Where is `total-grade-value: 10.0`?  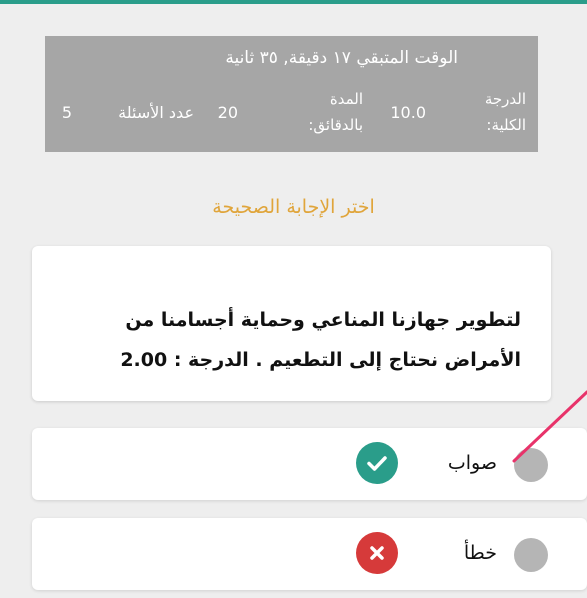 total-grade-value: 10.0 is located at coordinates (408, 112).